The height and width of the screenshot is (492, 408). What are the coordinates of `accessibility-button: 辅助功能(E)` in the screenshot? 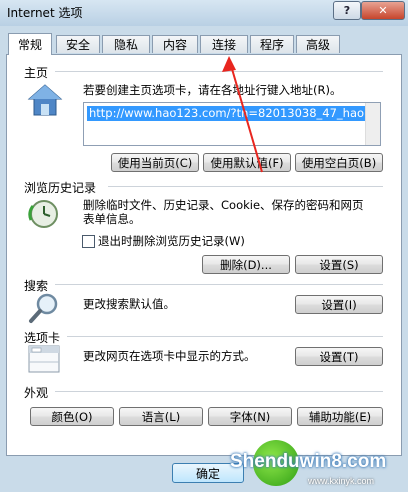 It's located at (340, 416).